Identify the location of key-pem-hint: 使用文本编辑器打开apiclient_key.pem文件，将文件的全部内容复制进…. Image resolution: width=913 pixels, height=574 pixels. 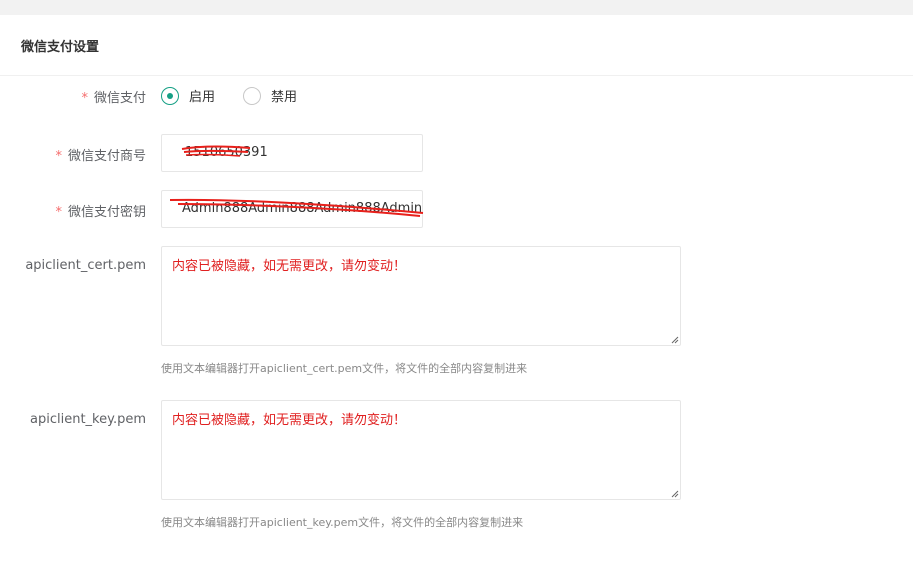
(342, 522).